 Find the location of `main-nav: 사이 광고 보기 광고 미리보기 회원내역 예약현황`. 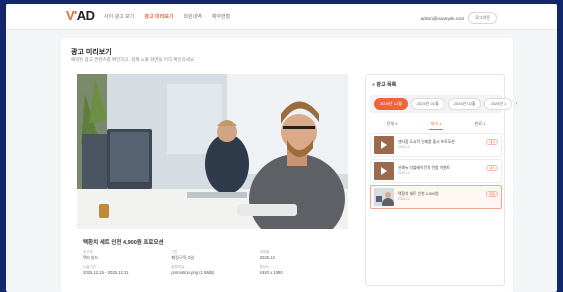

main-nav: 사이 광고 보기 광고 미리보기 회원내역 예약현황 is located at coordinates (167, 16).